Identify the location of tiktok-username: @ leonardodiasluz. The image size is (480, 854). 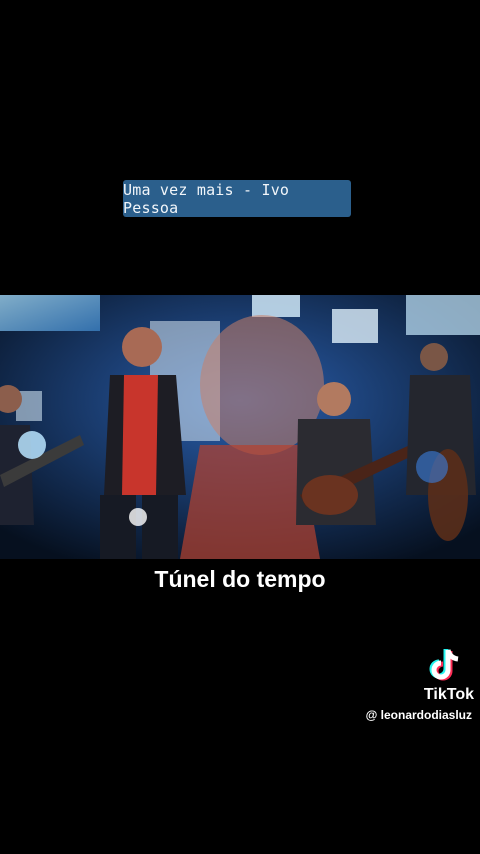
(419, 715).